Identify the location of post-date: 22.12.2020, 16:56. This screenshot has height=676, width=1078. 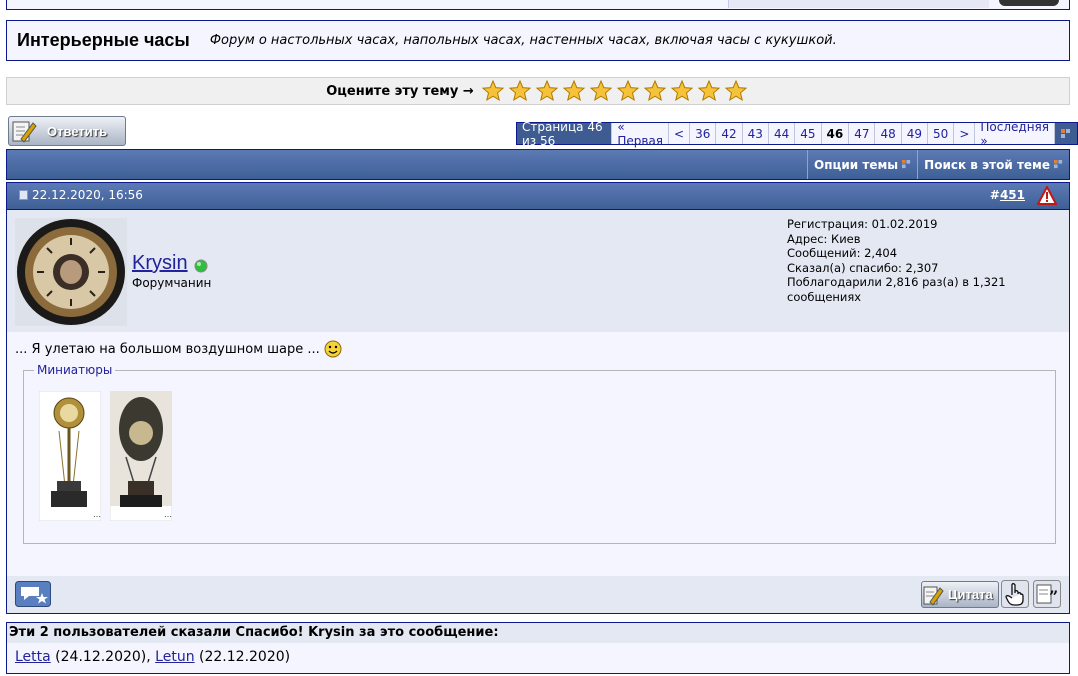
(81, 195).